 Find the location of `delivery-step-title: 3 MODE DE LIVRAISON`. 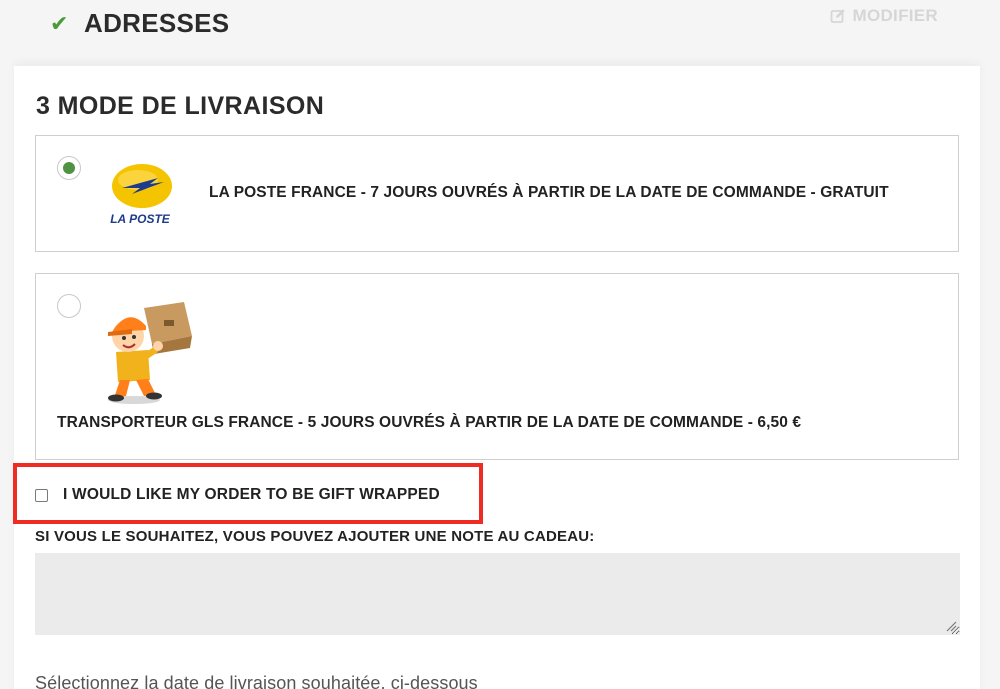

delivery-step-title: 3 MODE DE LIVRAISON is located at coordinates (180, 106).